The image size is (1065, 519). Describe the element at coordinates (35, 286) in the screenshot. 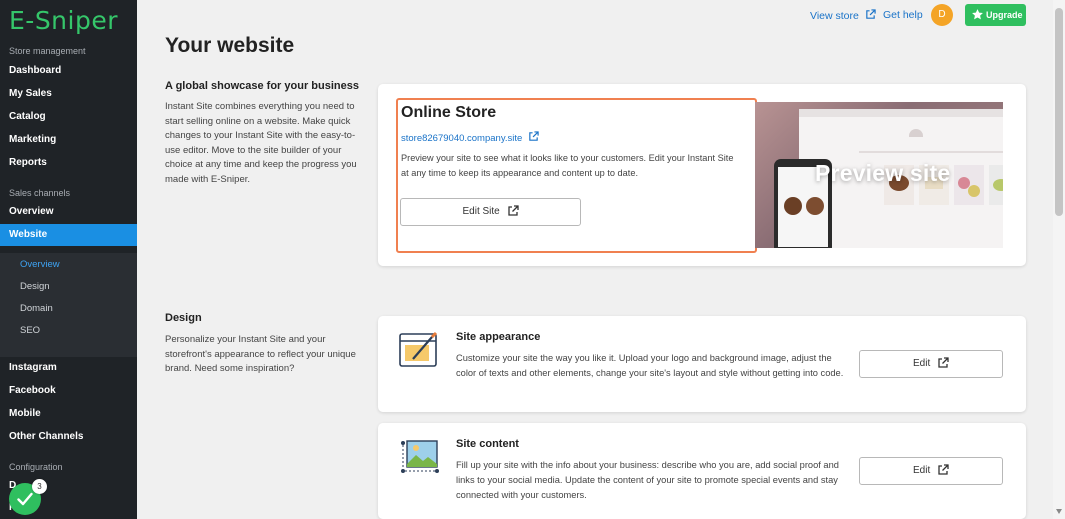

I see `sidebar-subitem-design: Design` at that location.